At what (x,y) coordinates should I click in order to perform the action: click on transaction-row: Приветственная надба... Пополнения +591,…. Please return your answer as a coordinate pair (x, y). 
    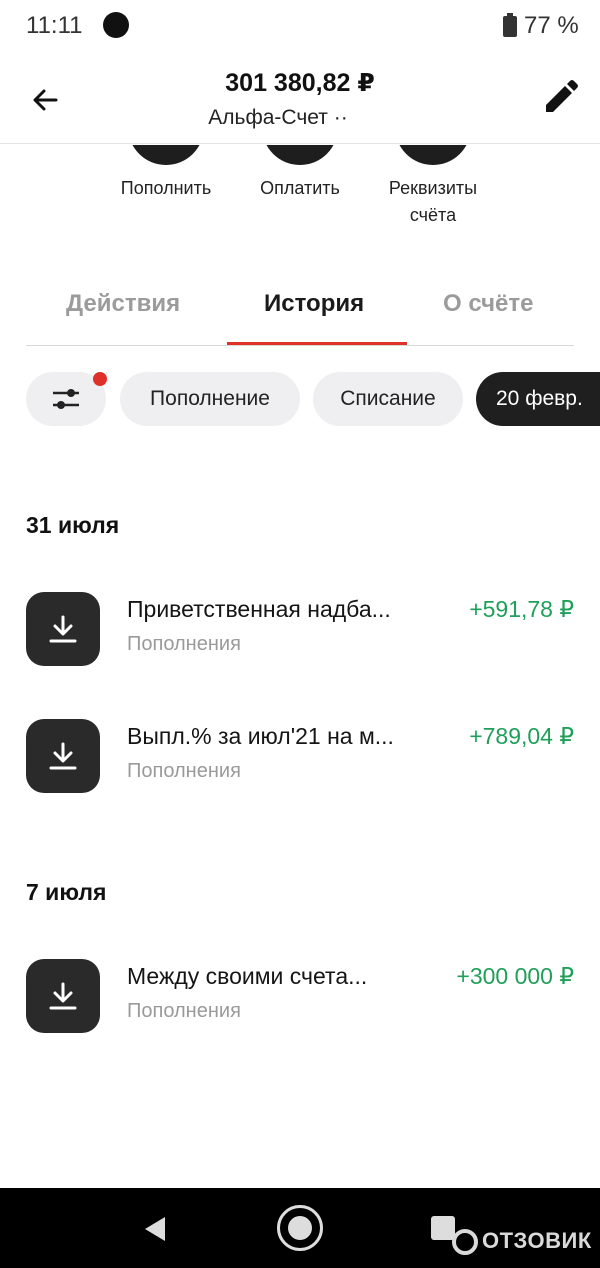
    Looking at the image, I should click on (300, 629).